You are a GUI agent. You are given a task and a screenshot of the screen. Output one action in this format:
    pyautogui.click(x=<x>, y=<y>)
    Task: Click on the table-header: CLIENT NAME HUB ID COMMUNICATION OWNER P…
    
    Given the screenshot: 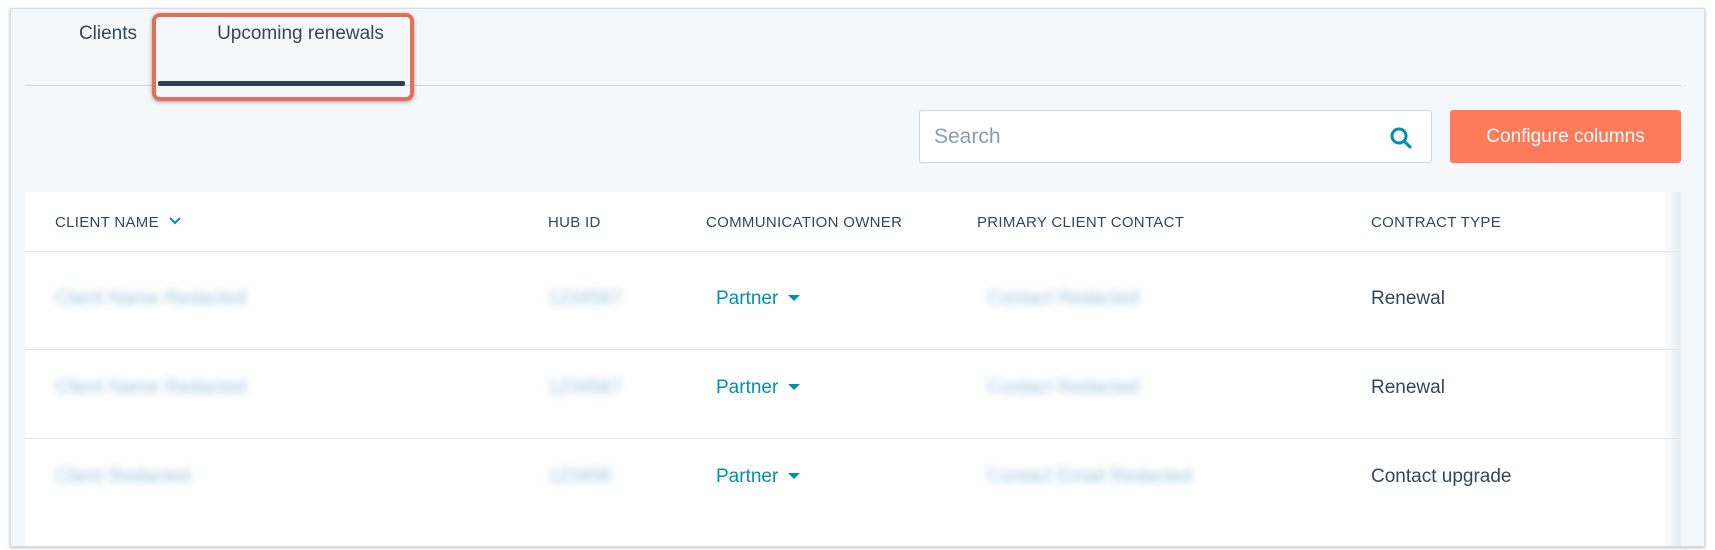 What is the action you would take?
    pyautogui.click(x=853, y=222)
    